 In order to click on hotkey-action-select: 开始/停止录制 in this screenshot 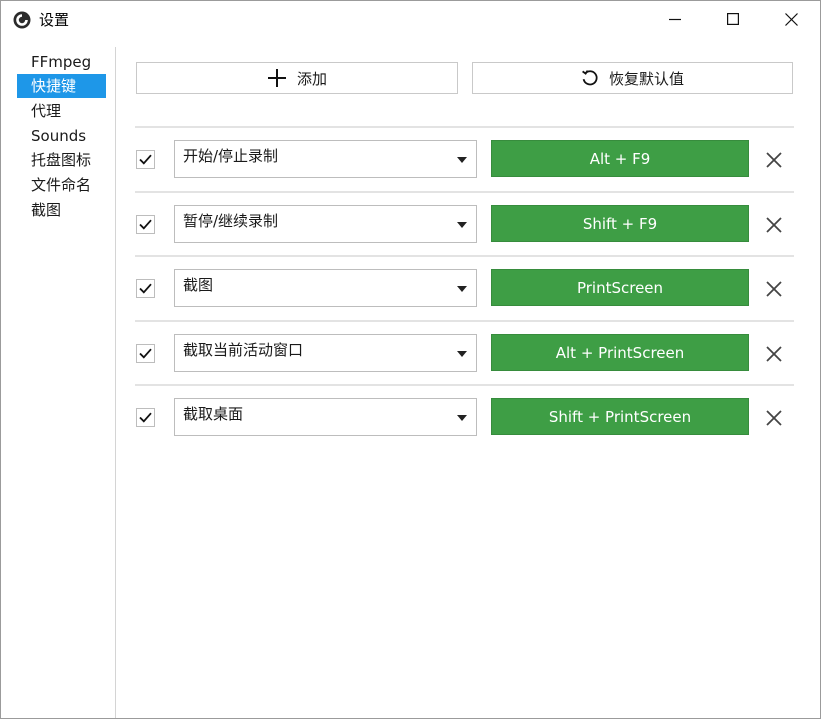, I will do `click(325, 159)`.